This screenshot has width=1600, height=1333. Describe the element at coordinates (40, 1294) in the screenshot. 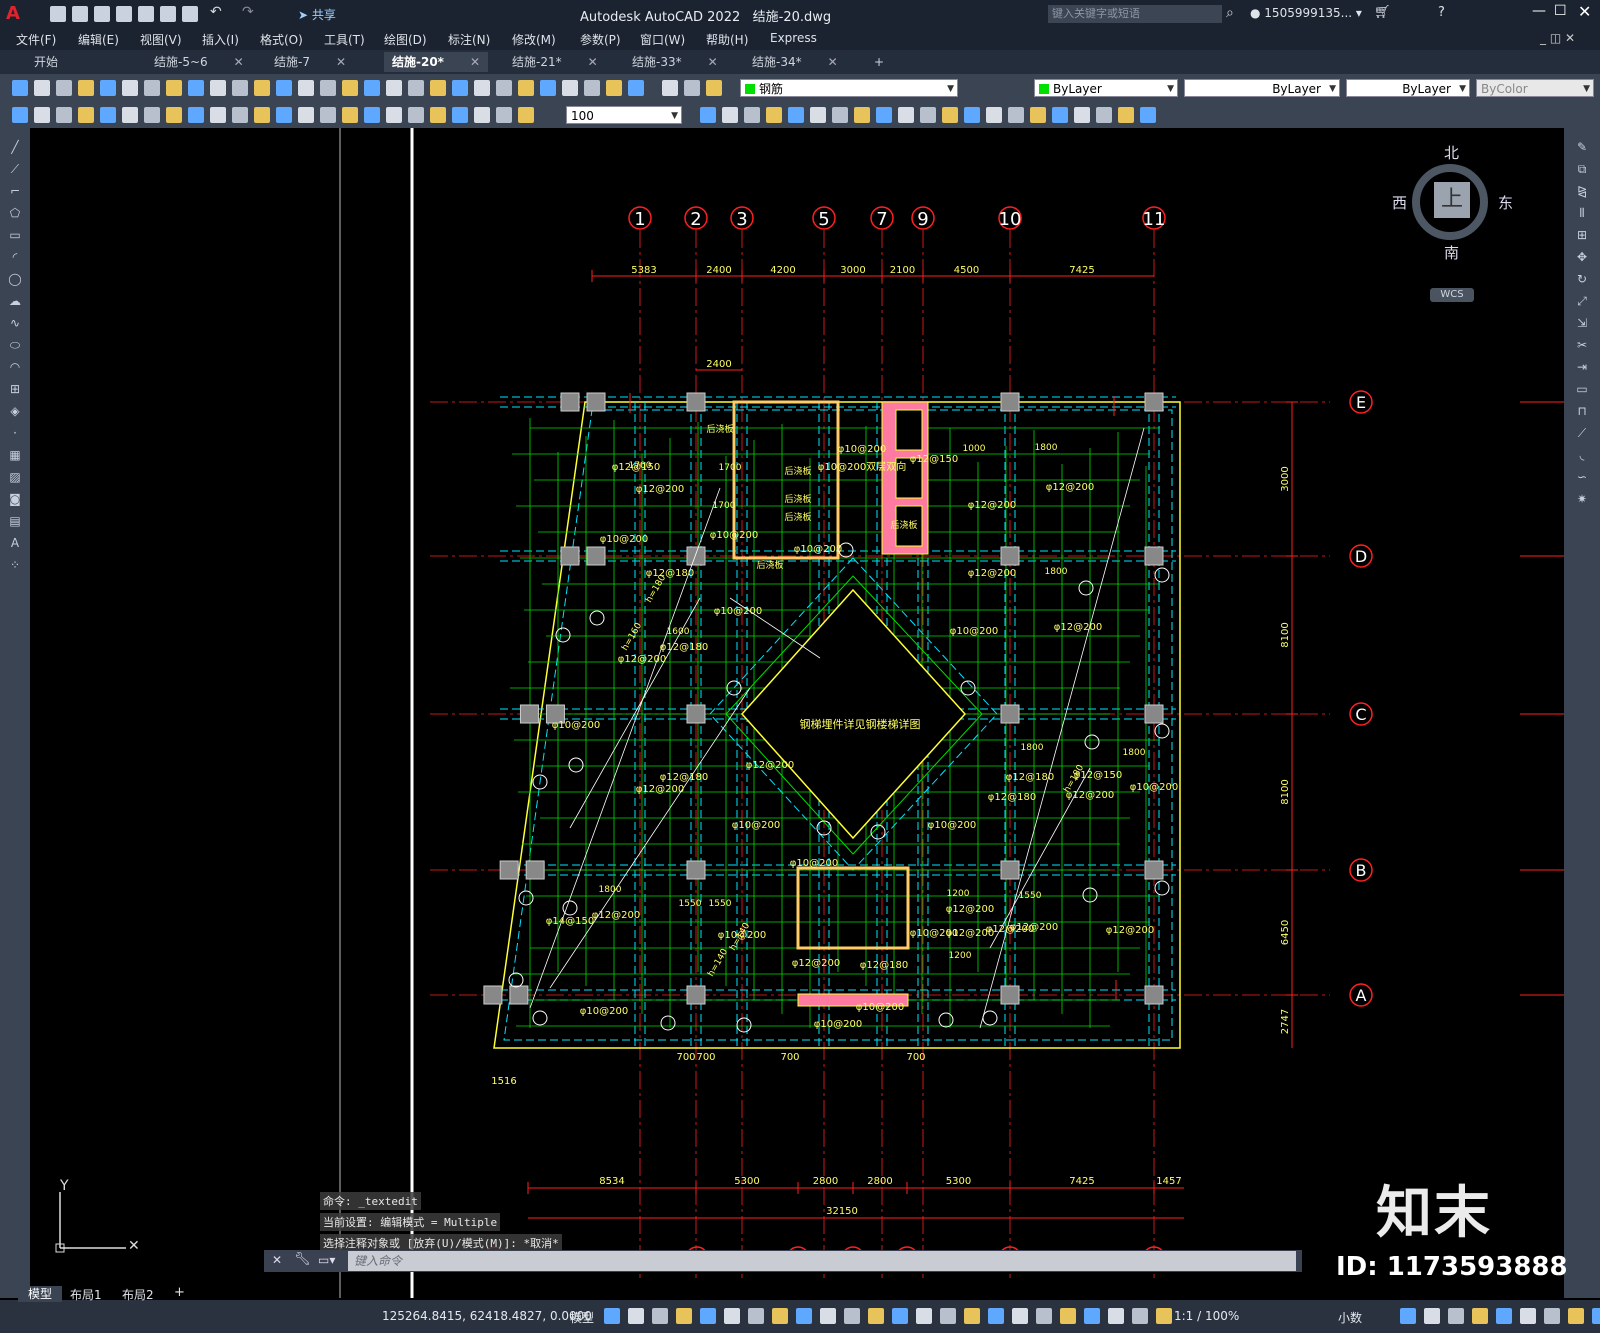

I see `layout-tab-model: 模型` at that location.